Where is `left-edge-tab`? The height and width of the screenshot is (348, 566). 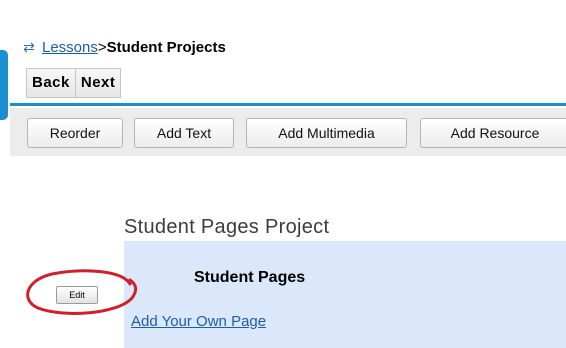
left-edge-tab is located at coordinates (4, 85).